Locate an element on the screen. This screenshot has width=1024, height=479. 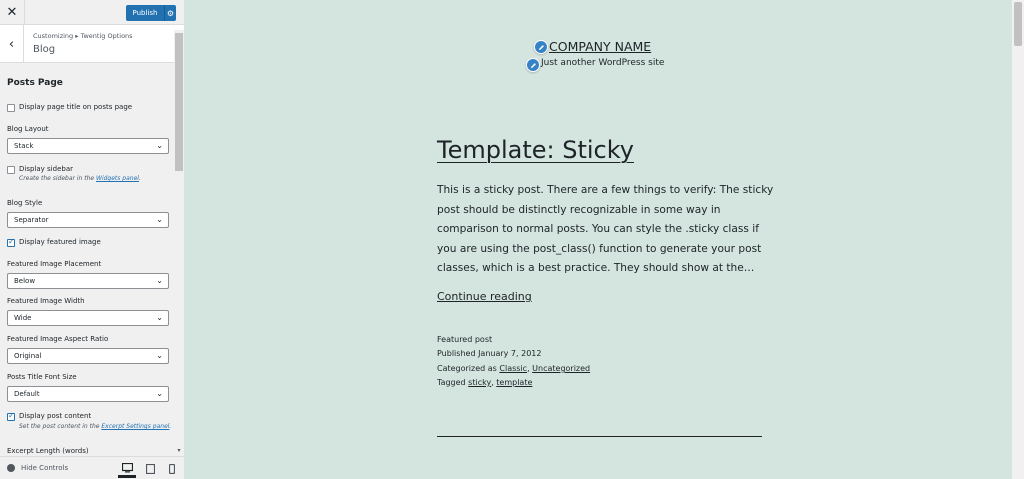
close-customizer-button: ✕ is located at coordinates (12, 12).